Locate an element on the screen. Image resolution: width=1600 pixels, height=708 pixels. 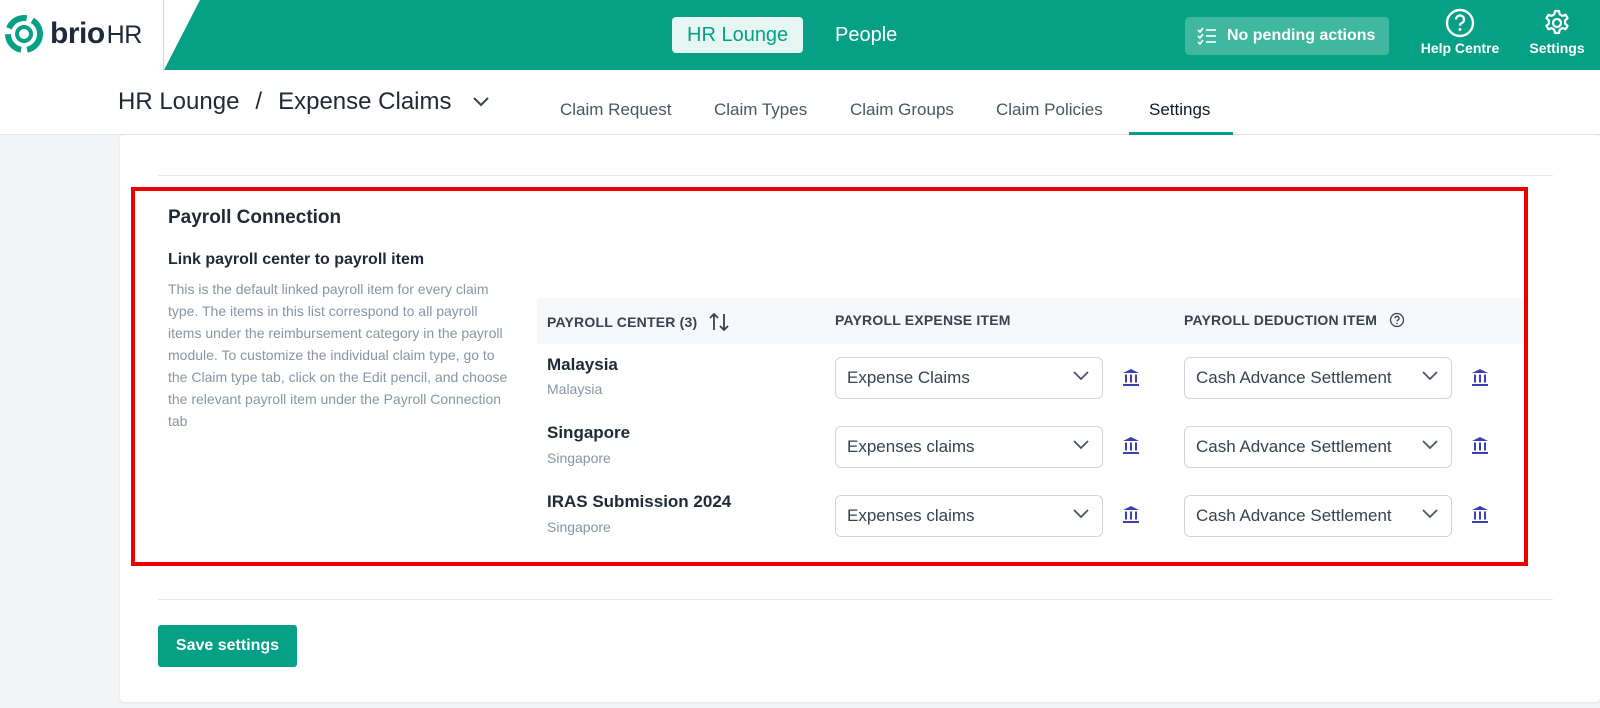
settings-label: Settings is located at coordinates (1557, 48).